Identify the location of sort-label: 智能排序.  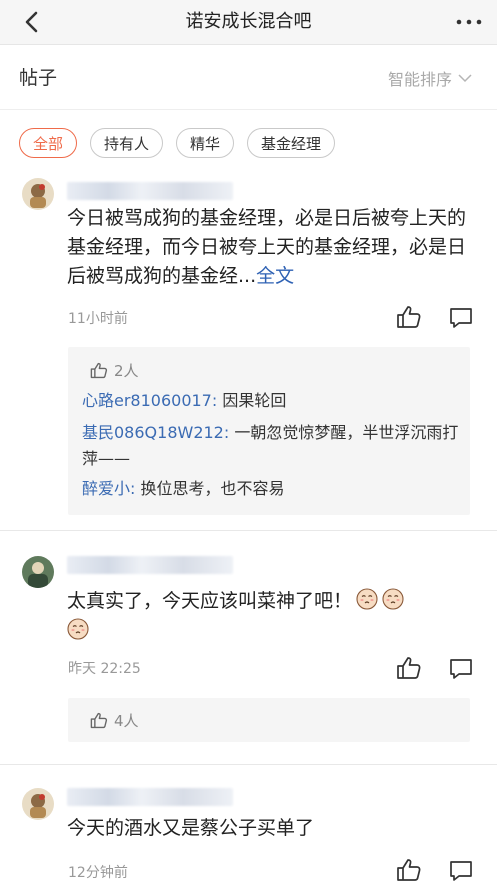
(419, 79).